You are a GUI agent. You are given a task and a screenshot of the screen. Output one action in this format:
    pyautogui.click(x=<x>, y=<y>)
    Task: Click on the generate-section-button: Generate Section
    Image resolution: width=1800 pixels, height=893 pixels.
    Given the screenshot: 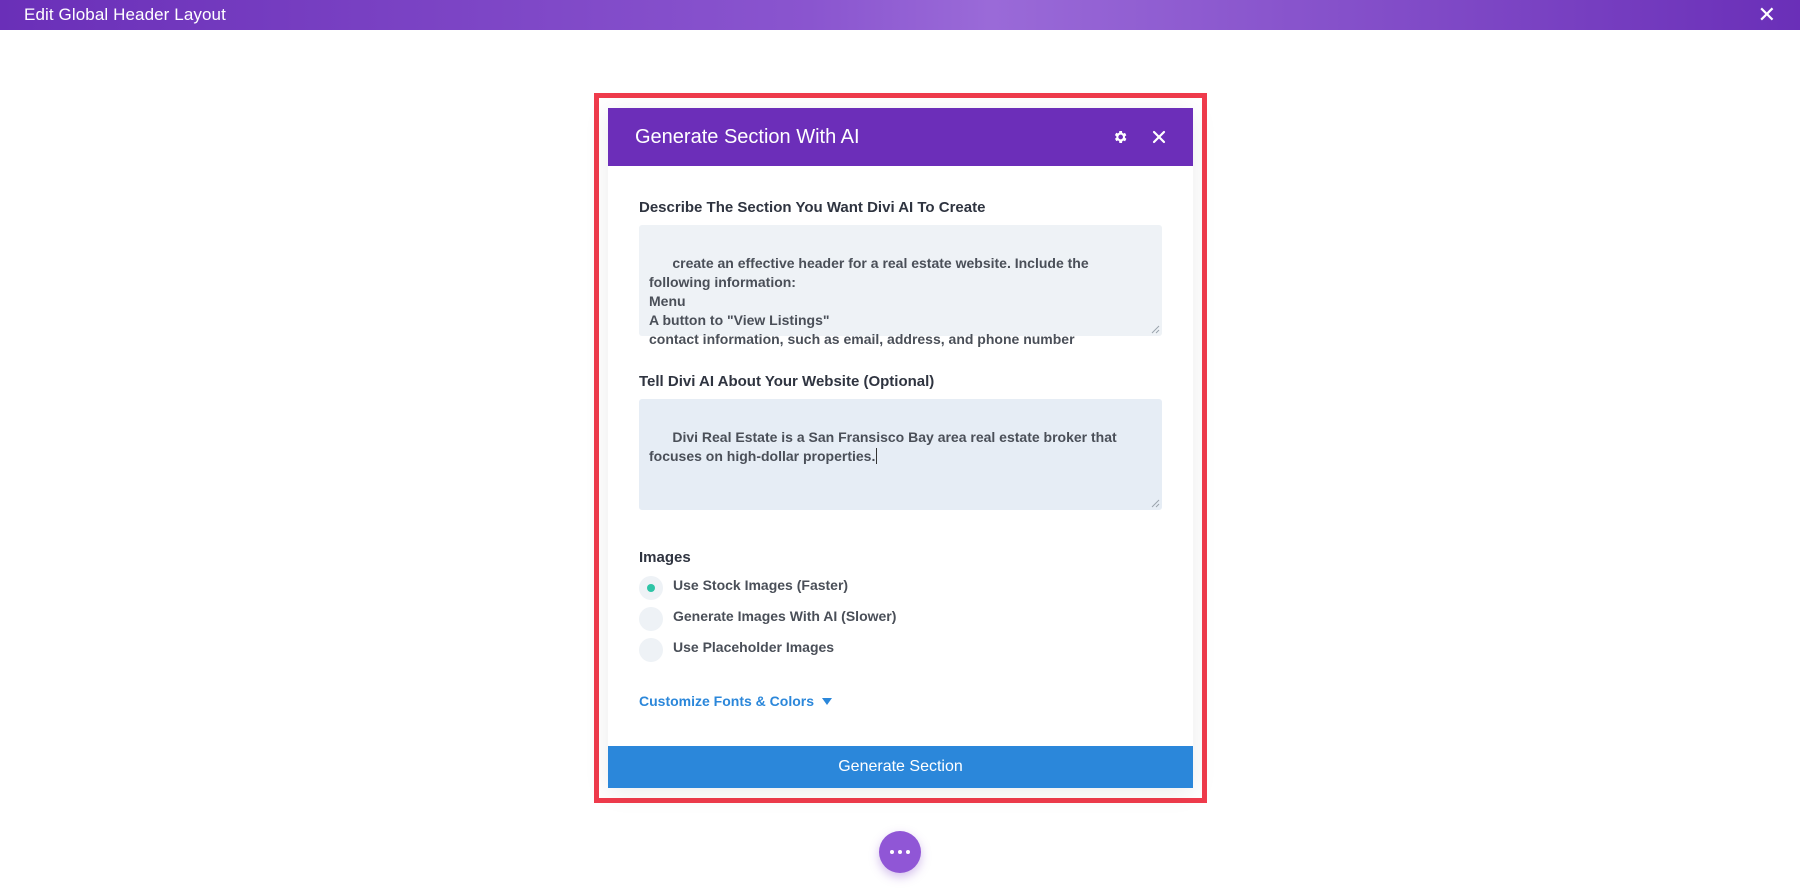 What is the action you would take?
    pyautogui.click(x=900, y=767)
    